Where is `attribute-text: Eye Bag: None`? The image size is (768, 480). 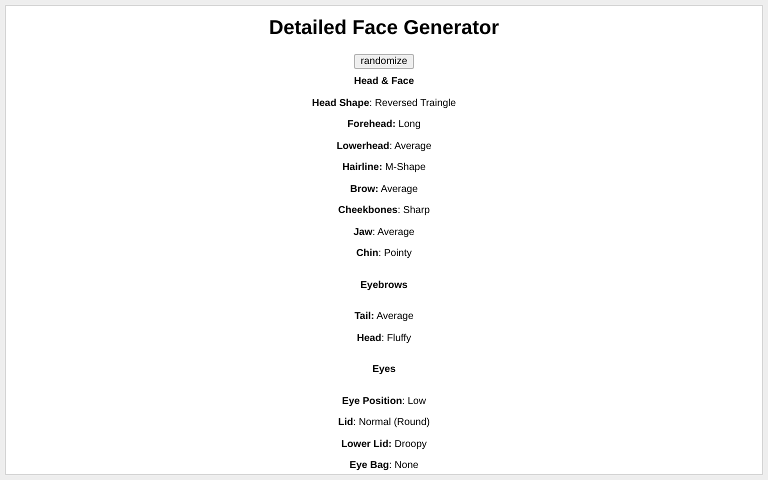
attribute-text: Eye Bag: None is located at coordinates (384, 466).